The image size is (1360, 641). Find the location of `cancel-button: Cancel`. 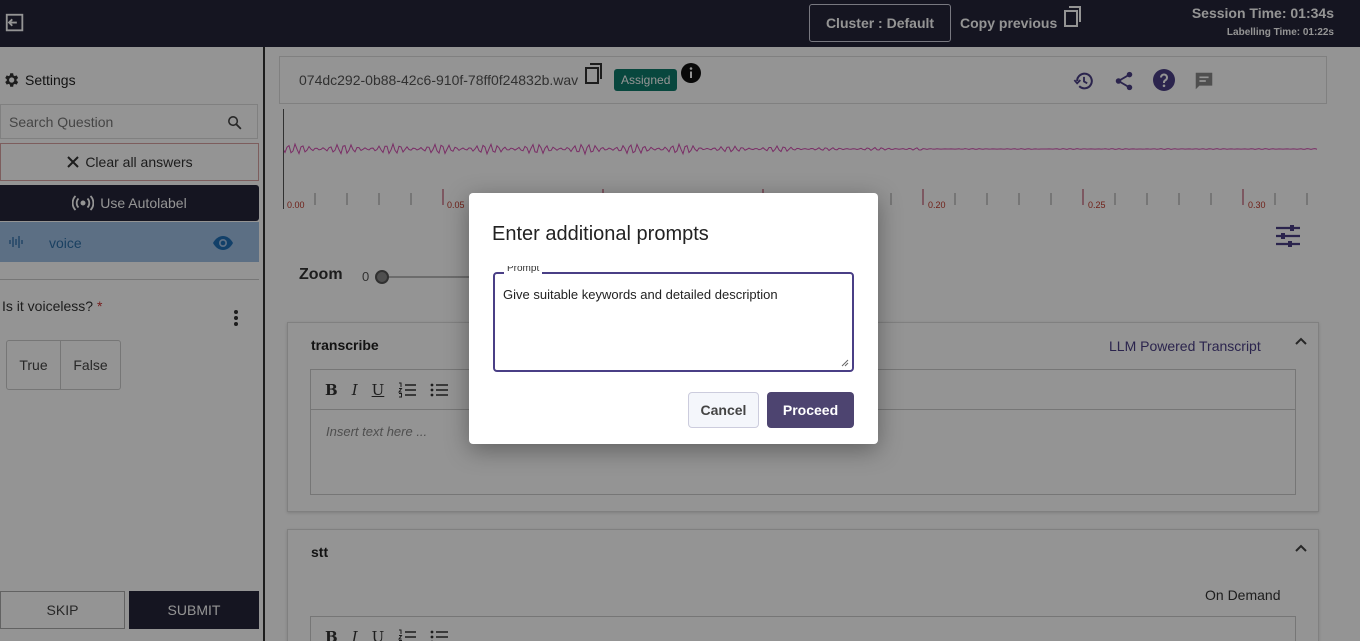

cancel-button: Cancel is located at coordinates (723, 410).